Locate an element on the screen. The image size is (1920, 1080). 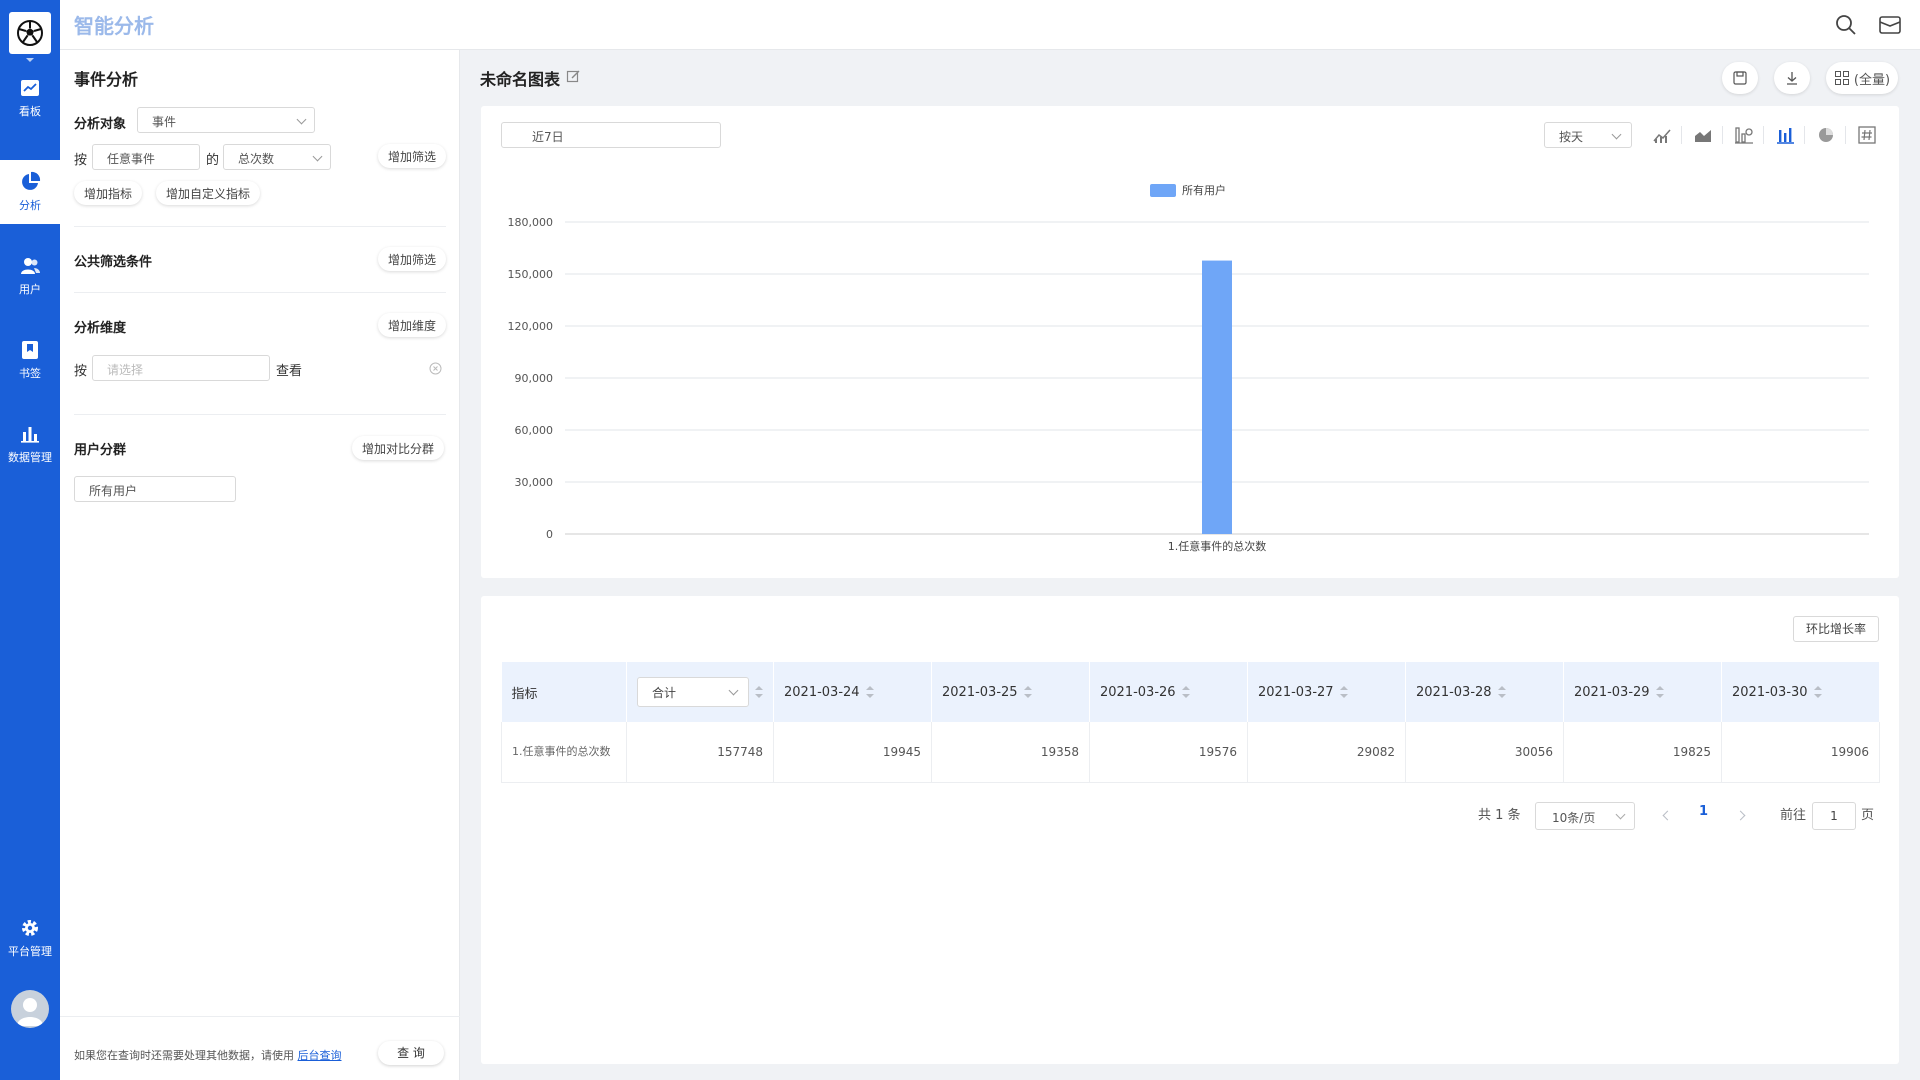
save-icon is located at coordinates (1740, 78).